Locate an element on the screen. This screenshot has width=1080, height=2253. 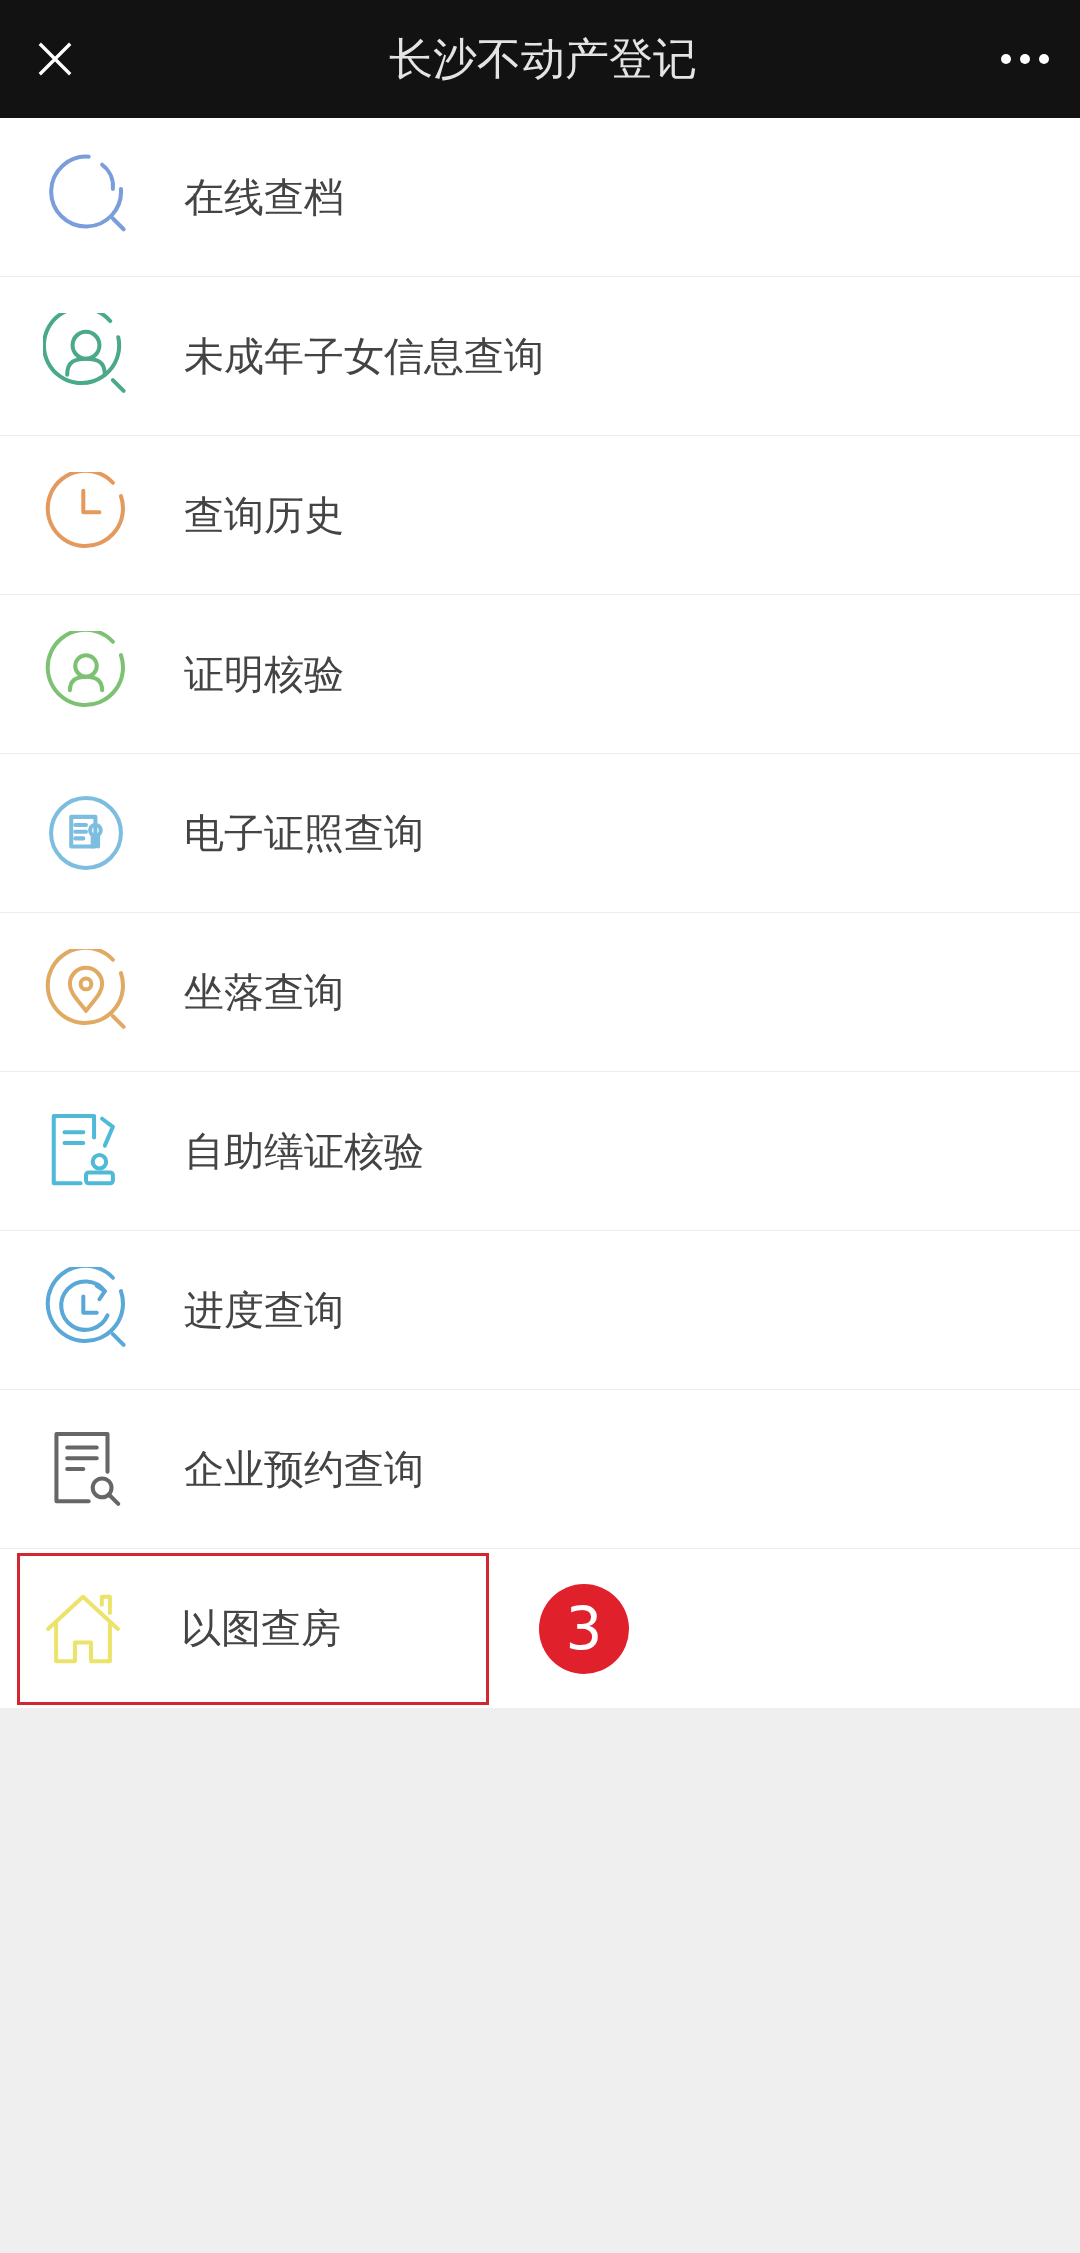
menu-label: 未成年子女信息查询 is located at coordinates (364, 356).